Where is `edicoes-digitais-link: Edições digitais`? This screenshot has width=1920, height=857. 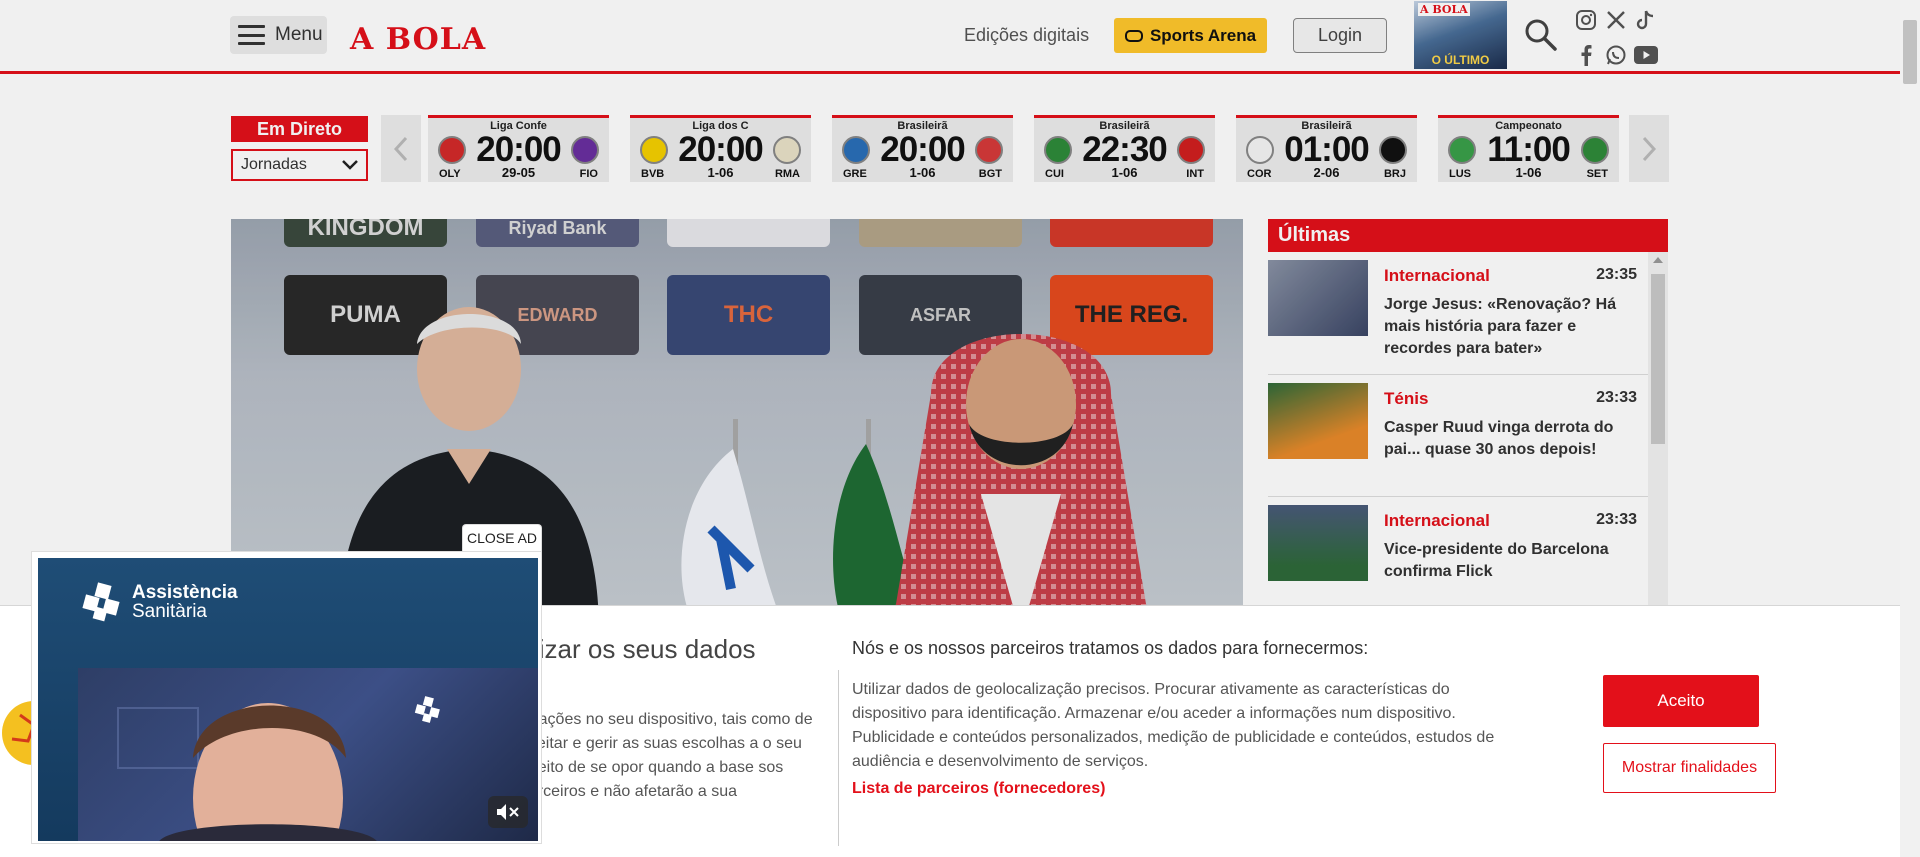
edicoes-digitais-link: Edições digitais is located at coordinates (1026, 35).